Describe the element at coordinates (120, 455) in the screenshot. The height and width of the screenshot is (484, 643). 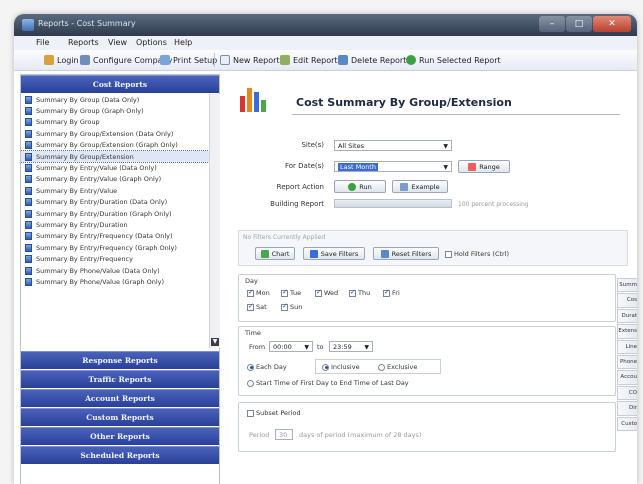
I see `section-header-scheduled-reports: Scheduled Reports` at that location.